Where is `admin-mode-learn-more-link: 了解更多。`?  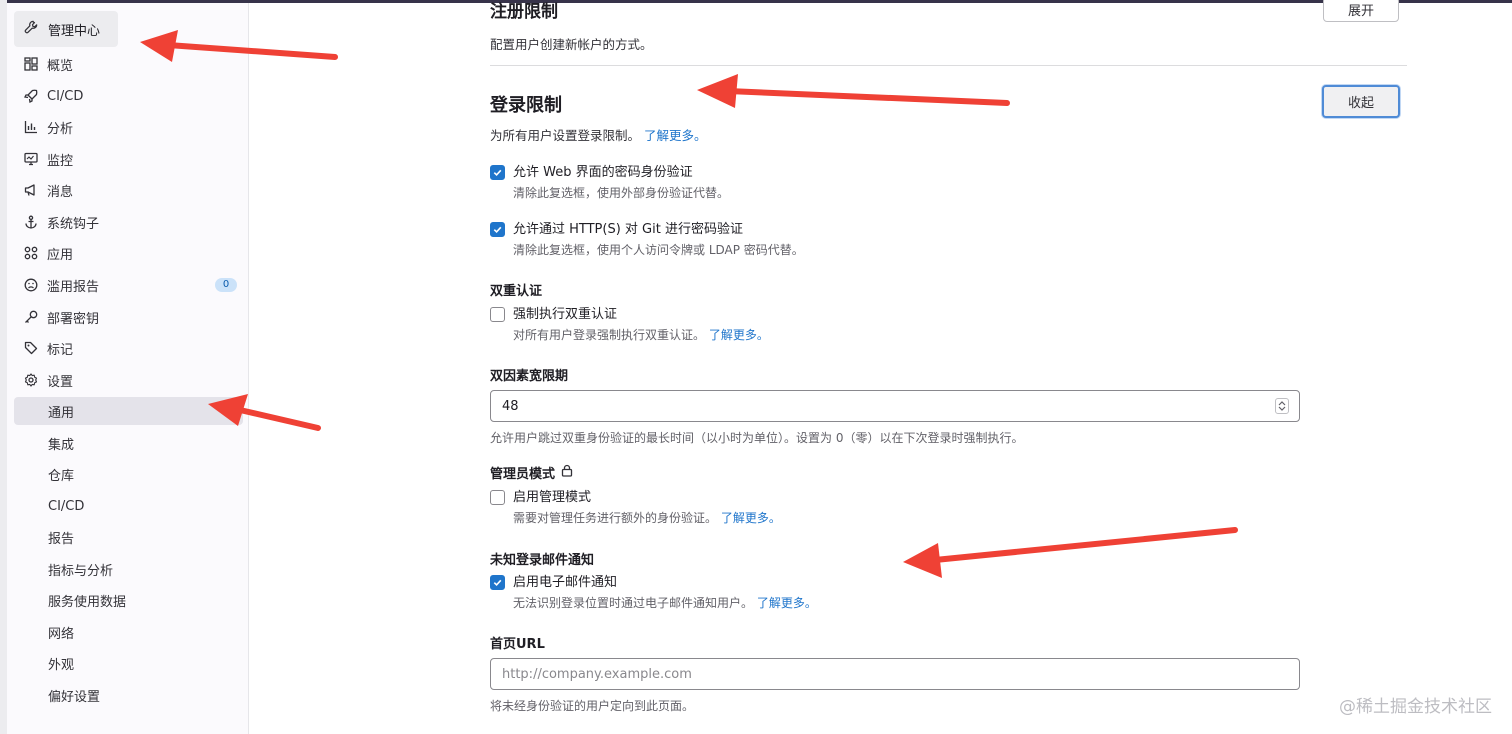 admin-mode-learn-more-link: 了解更多。 is located at coordinates (751, 518).